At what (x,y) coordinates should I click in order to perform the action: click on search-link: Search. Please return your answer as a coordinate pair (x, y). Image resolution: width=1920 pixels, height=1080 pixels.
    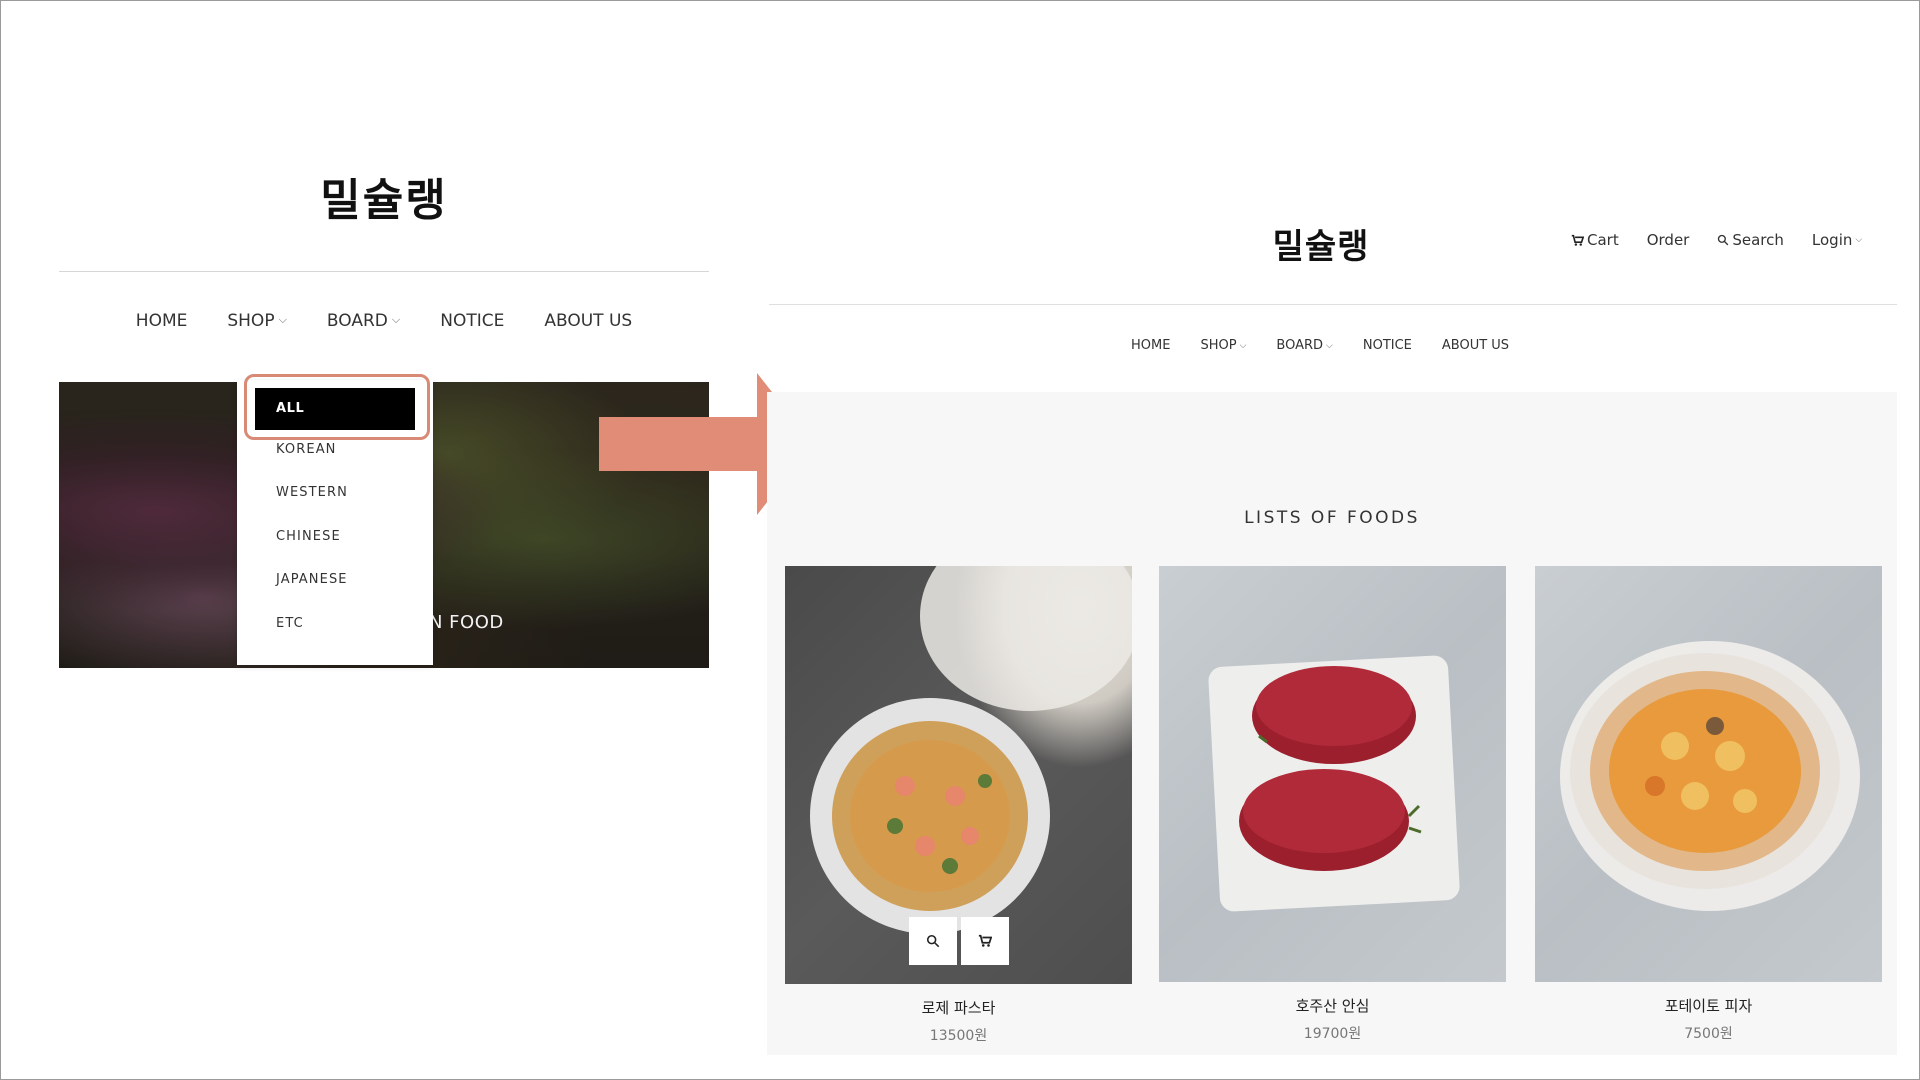
    Looking at the image, I should click on (1750, 240).